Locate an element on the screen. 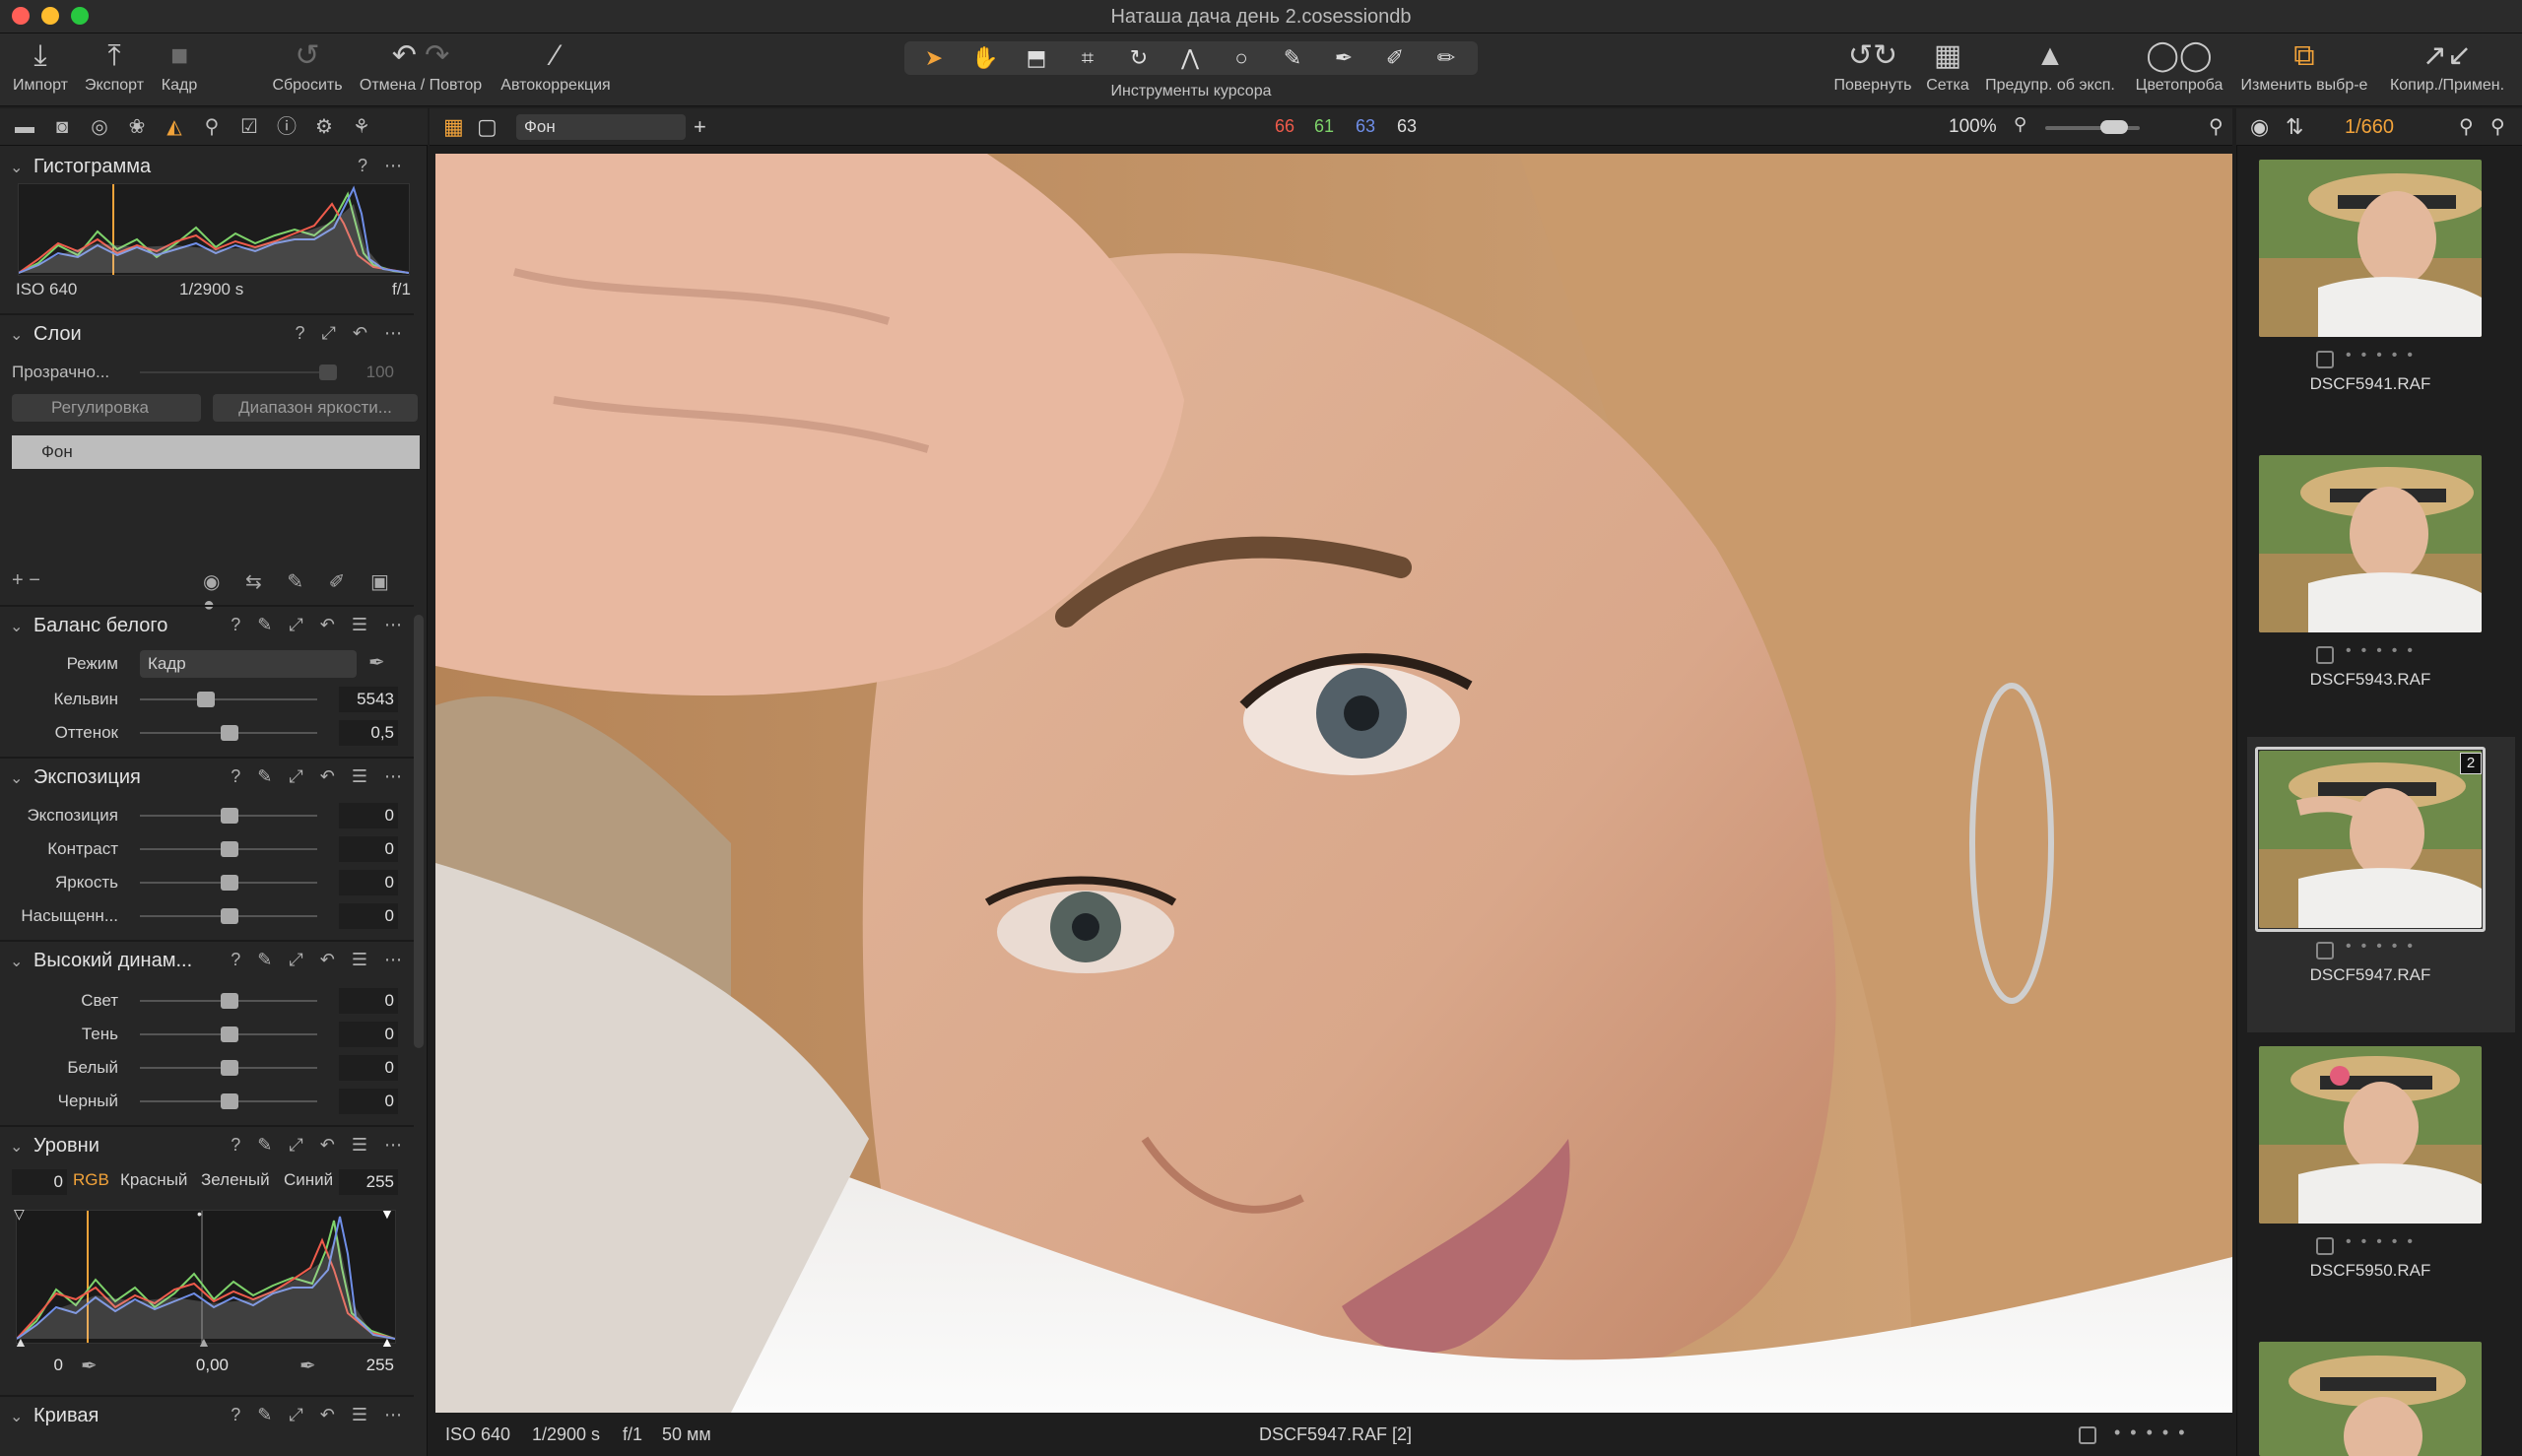 Image resolution: width=2522 pixels, height=1456 pixels. levels-white-input: 255 is located at coordinates (368, 1182).